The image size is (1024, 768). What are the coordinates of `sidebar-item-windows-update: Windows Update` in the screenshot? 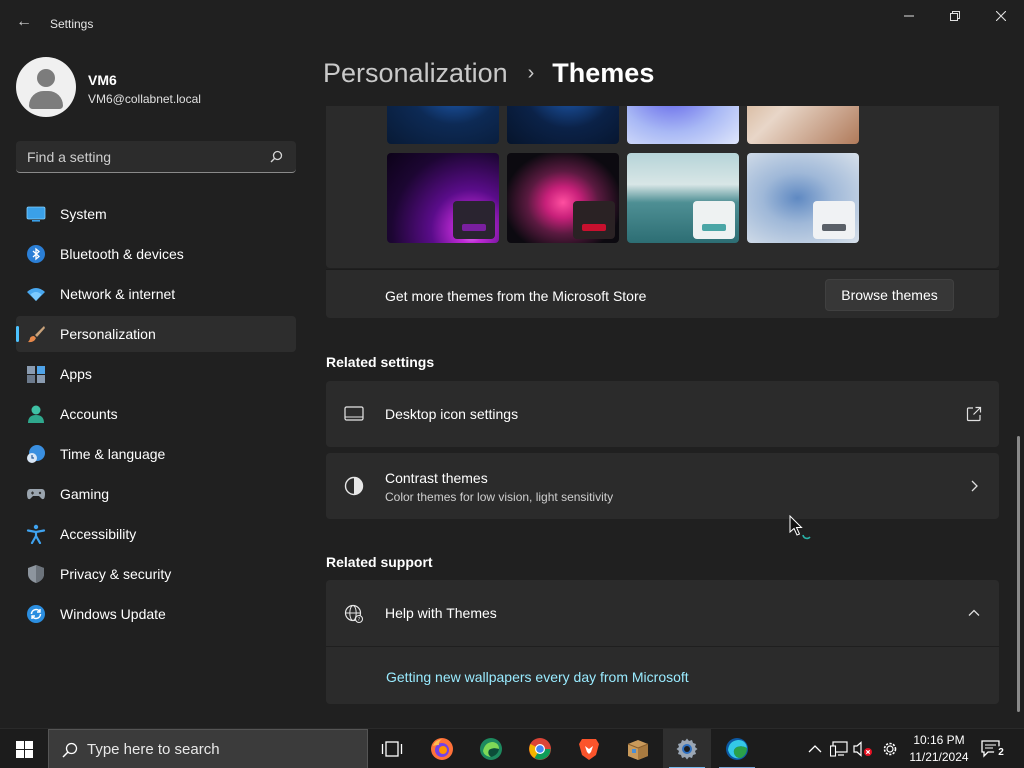 It's located at (156, 614).